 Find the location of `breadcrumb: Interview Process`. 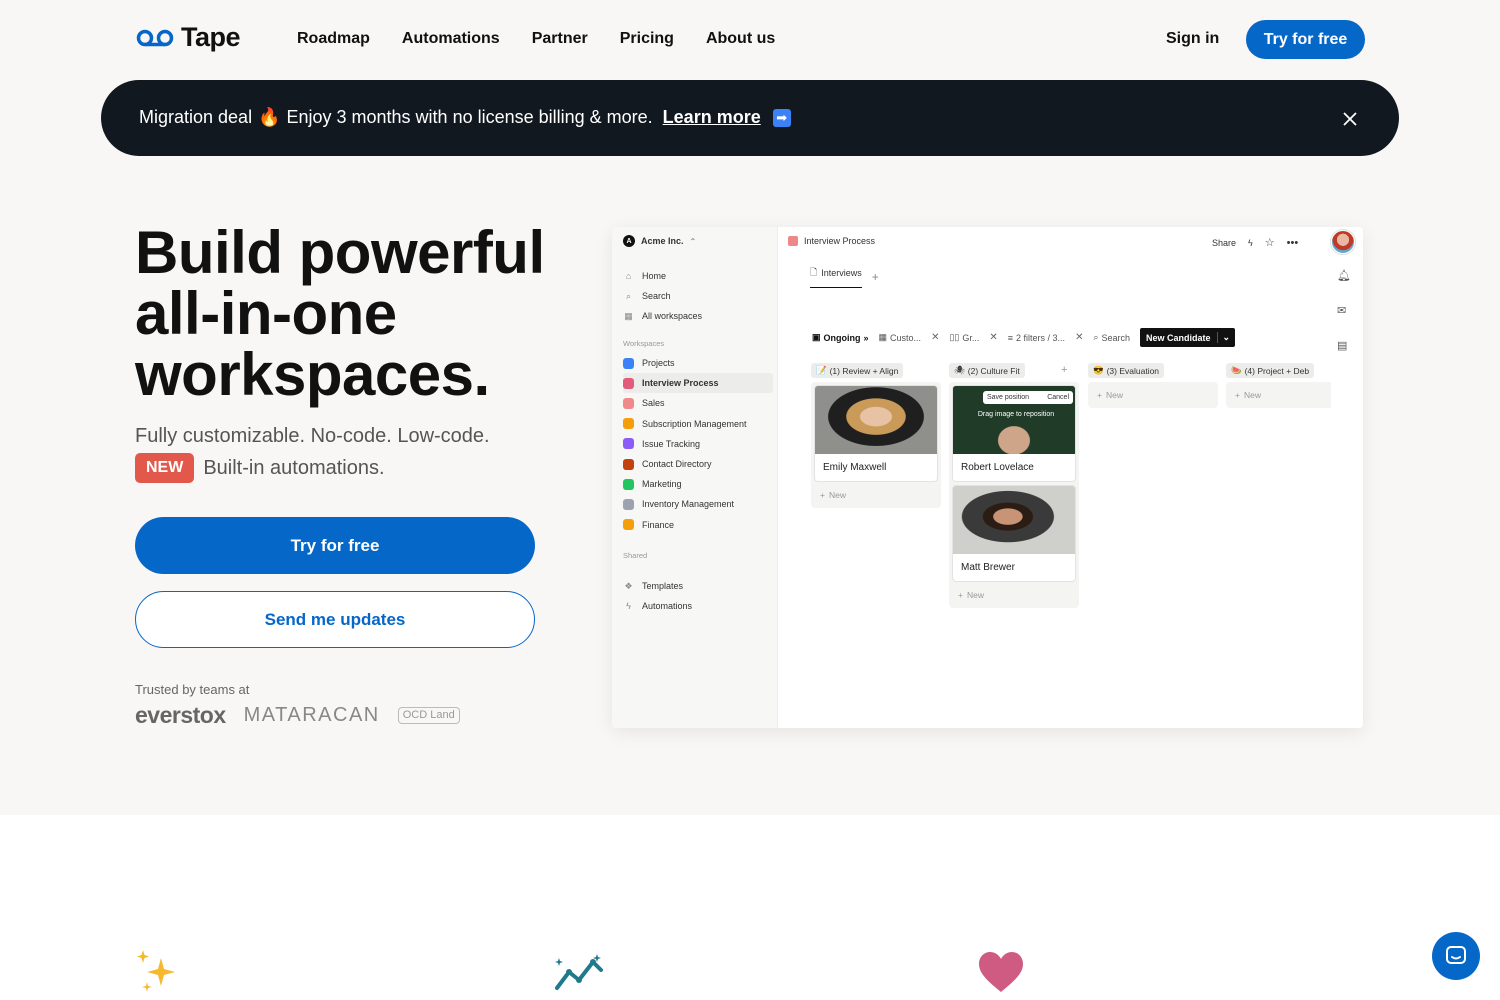

breadcrumb: Interview Process is located at coordinates (831, 241).